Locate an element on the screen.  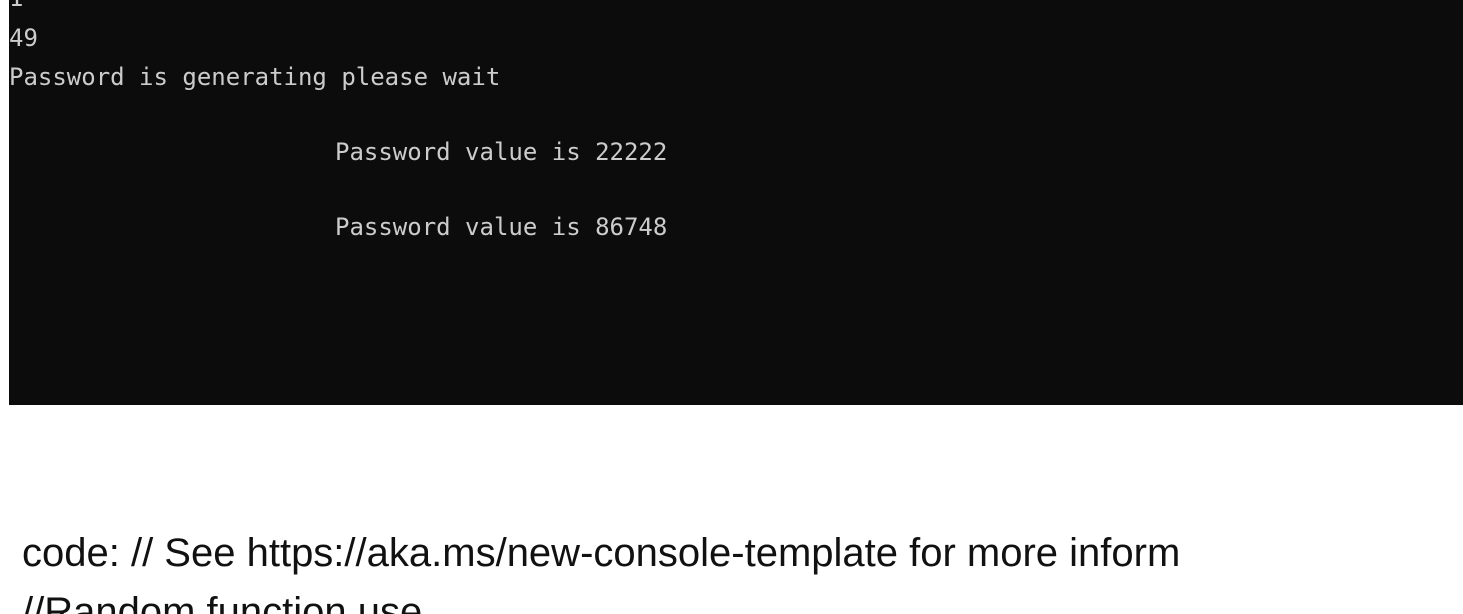
console-line-5: Password value is 86748 is located at coordinates (501, 227).